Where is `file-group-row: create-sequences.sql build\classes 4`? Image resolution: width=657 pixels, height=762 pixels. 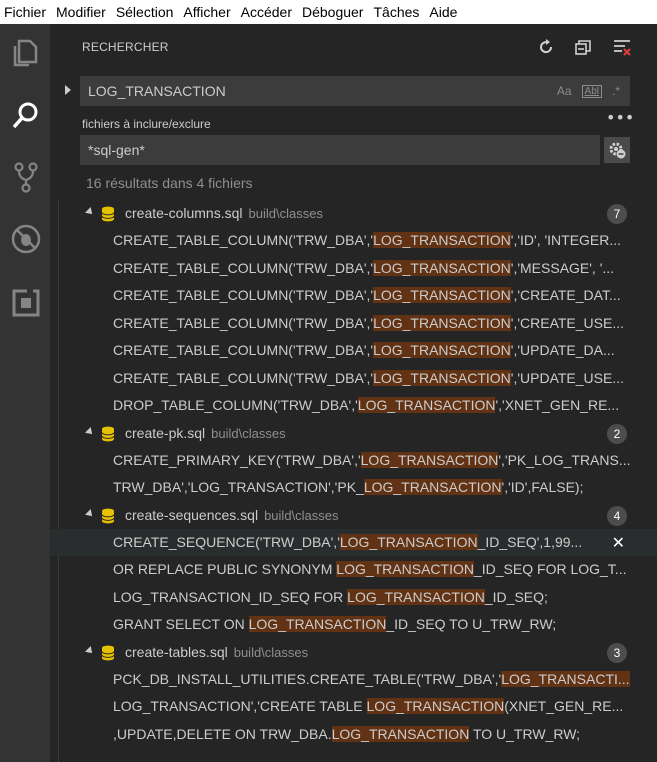
file-group-row: create-sequences.sql build\classes 4 is located at coordinates (353, 515).